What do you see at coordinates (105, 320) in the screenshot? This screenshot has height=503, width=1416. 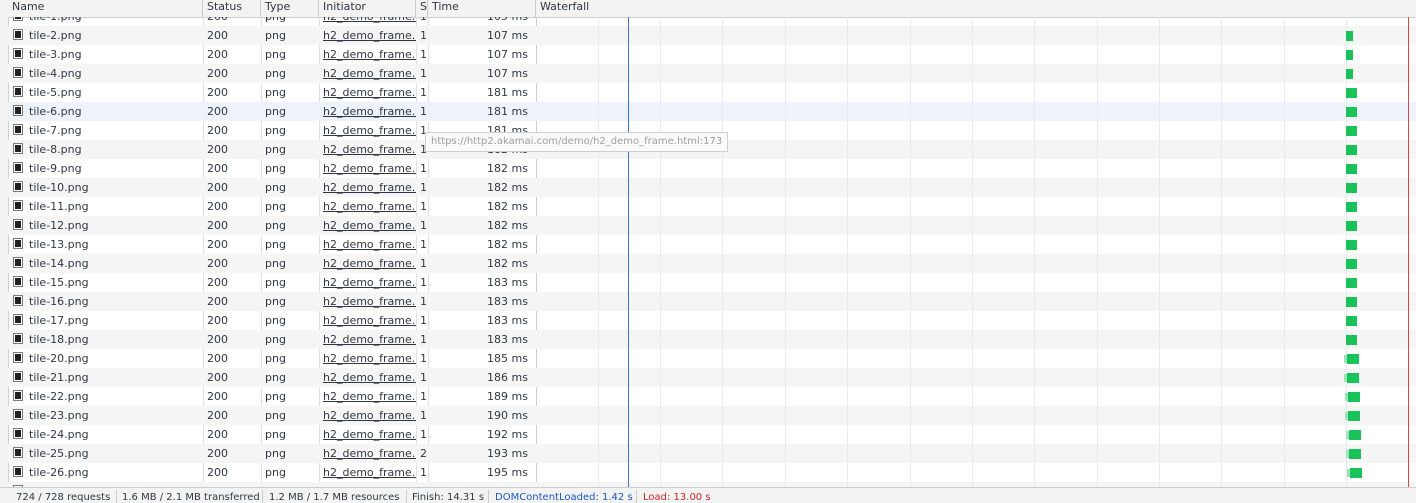 I see `request-name-cell: tile-17.png` at bounding box center [105, 320].